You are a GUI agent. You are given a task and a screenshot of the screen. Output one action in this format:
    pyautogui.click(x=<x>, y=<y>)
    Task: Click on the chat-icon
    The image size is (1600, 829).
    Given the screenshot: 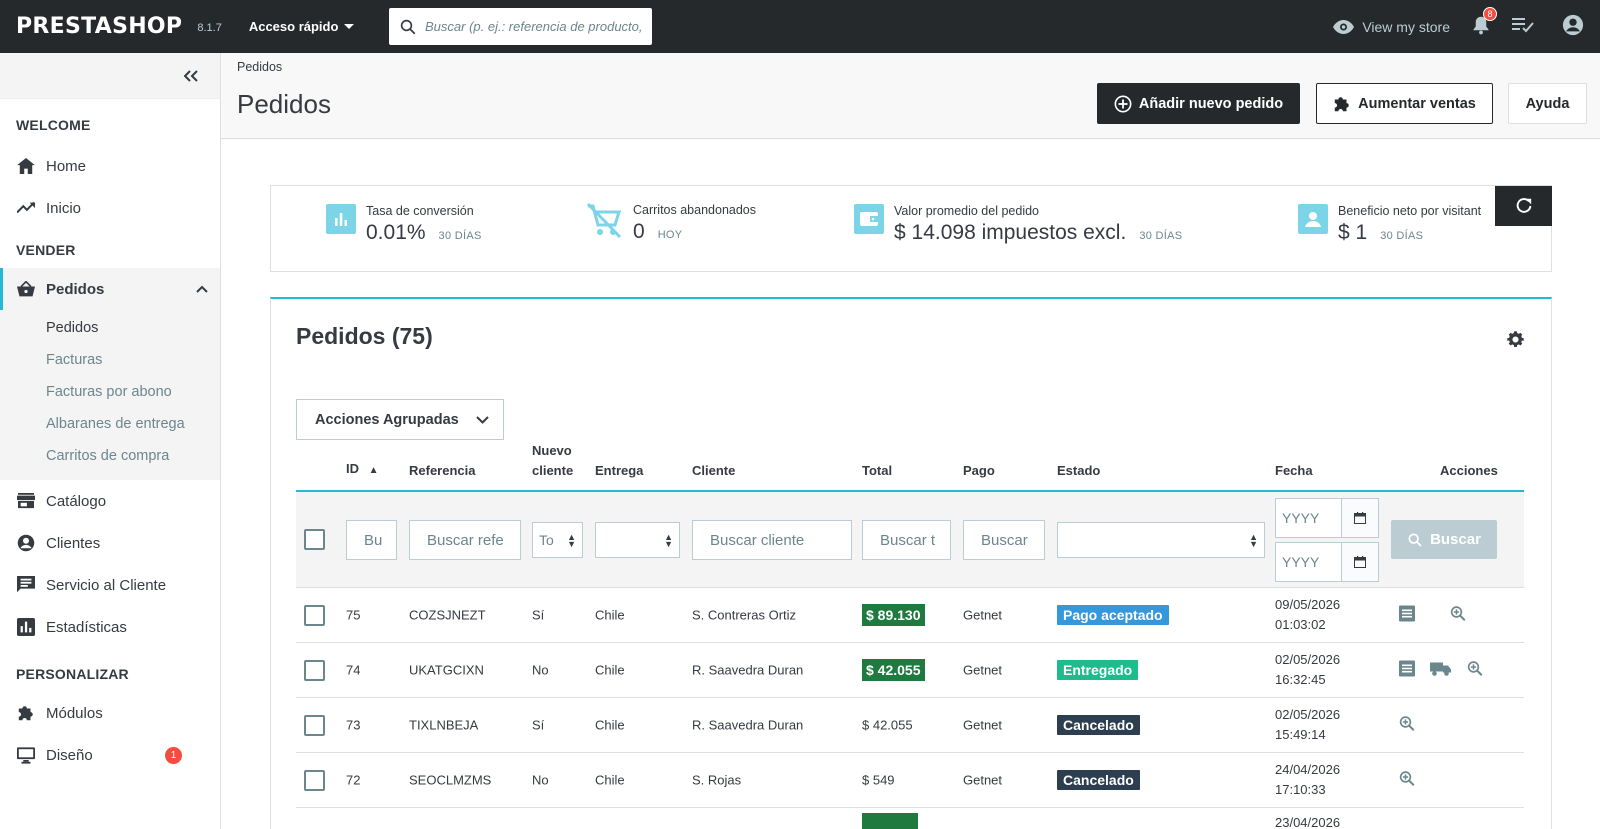 What is the action you would take?
    pyautogui.click(x=26, y=584)
    